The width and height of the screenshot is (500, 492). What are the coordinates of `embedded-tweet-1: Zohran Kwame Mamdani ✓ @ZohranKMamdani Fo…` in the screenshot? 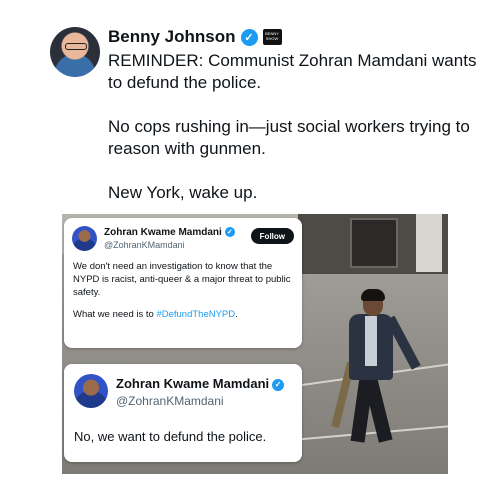 It's located at (183, 283).